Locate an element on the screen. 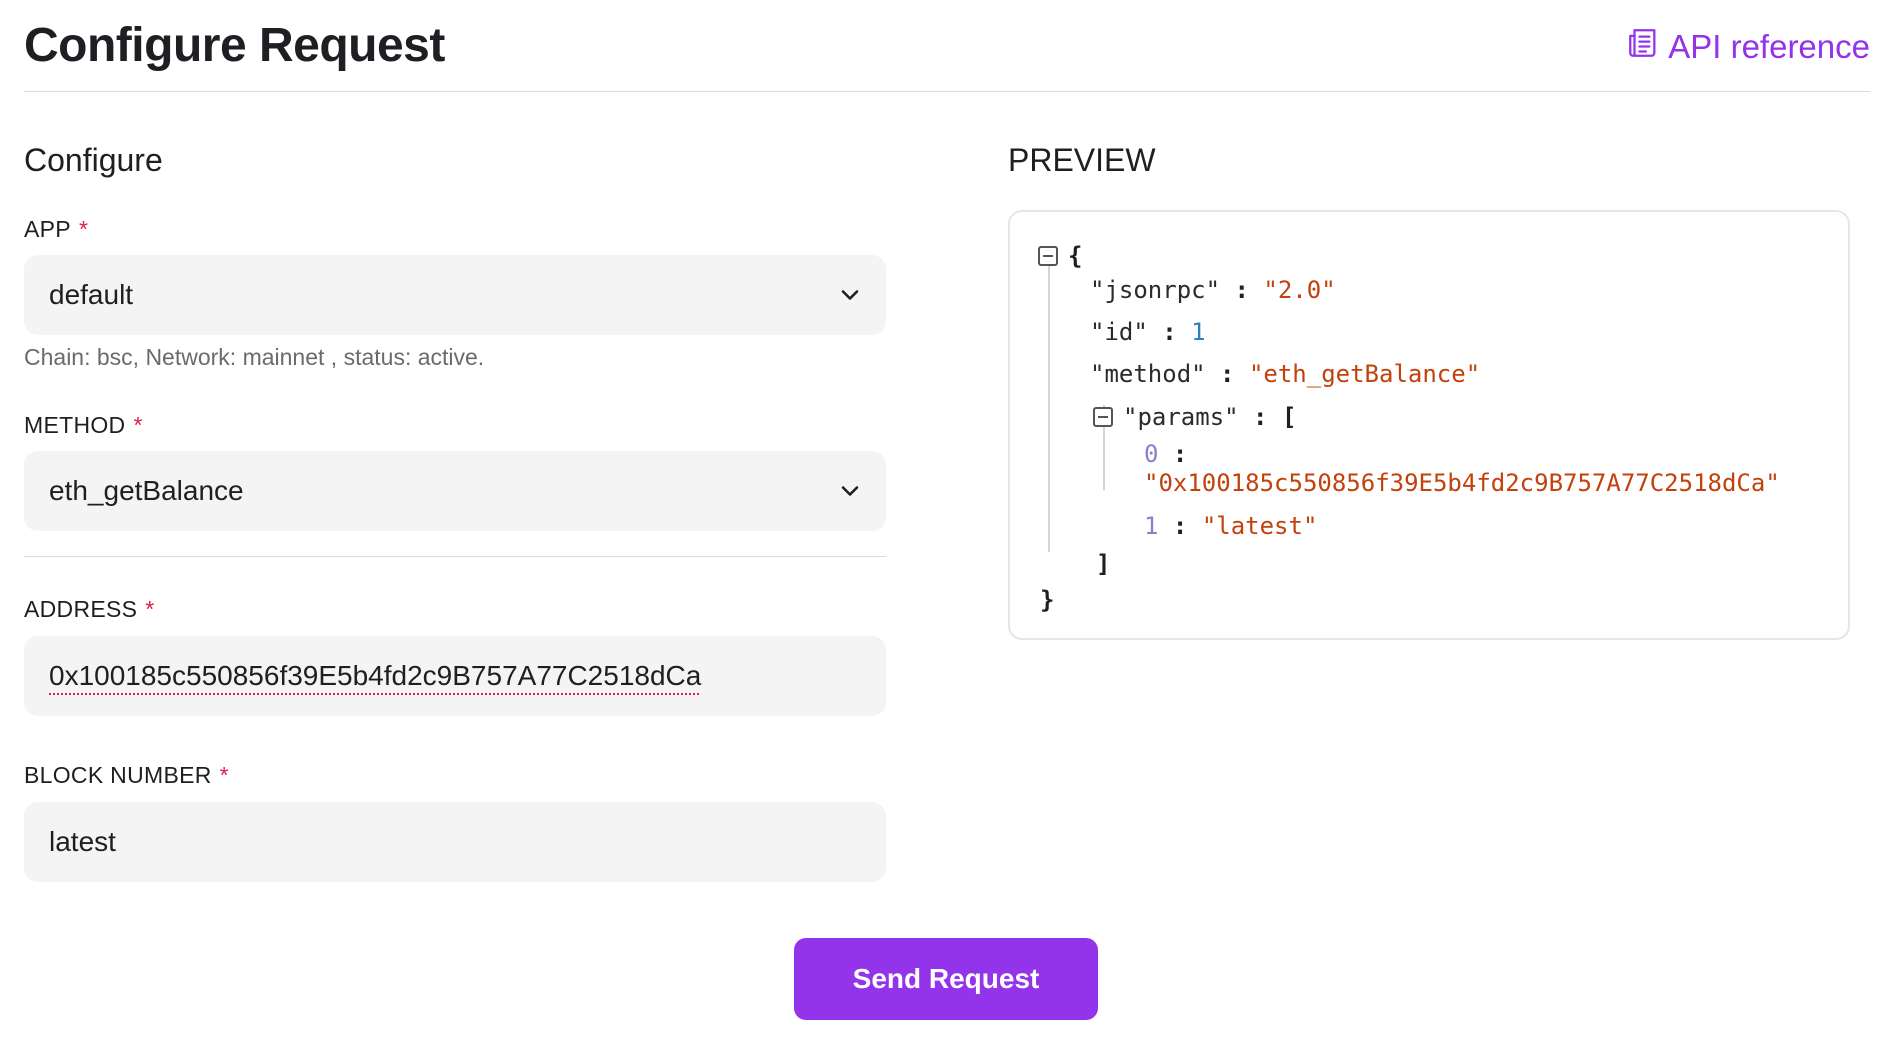  app-select-value: default is located at coordinates (91, 294).